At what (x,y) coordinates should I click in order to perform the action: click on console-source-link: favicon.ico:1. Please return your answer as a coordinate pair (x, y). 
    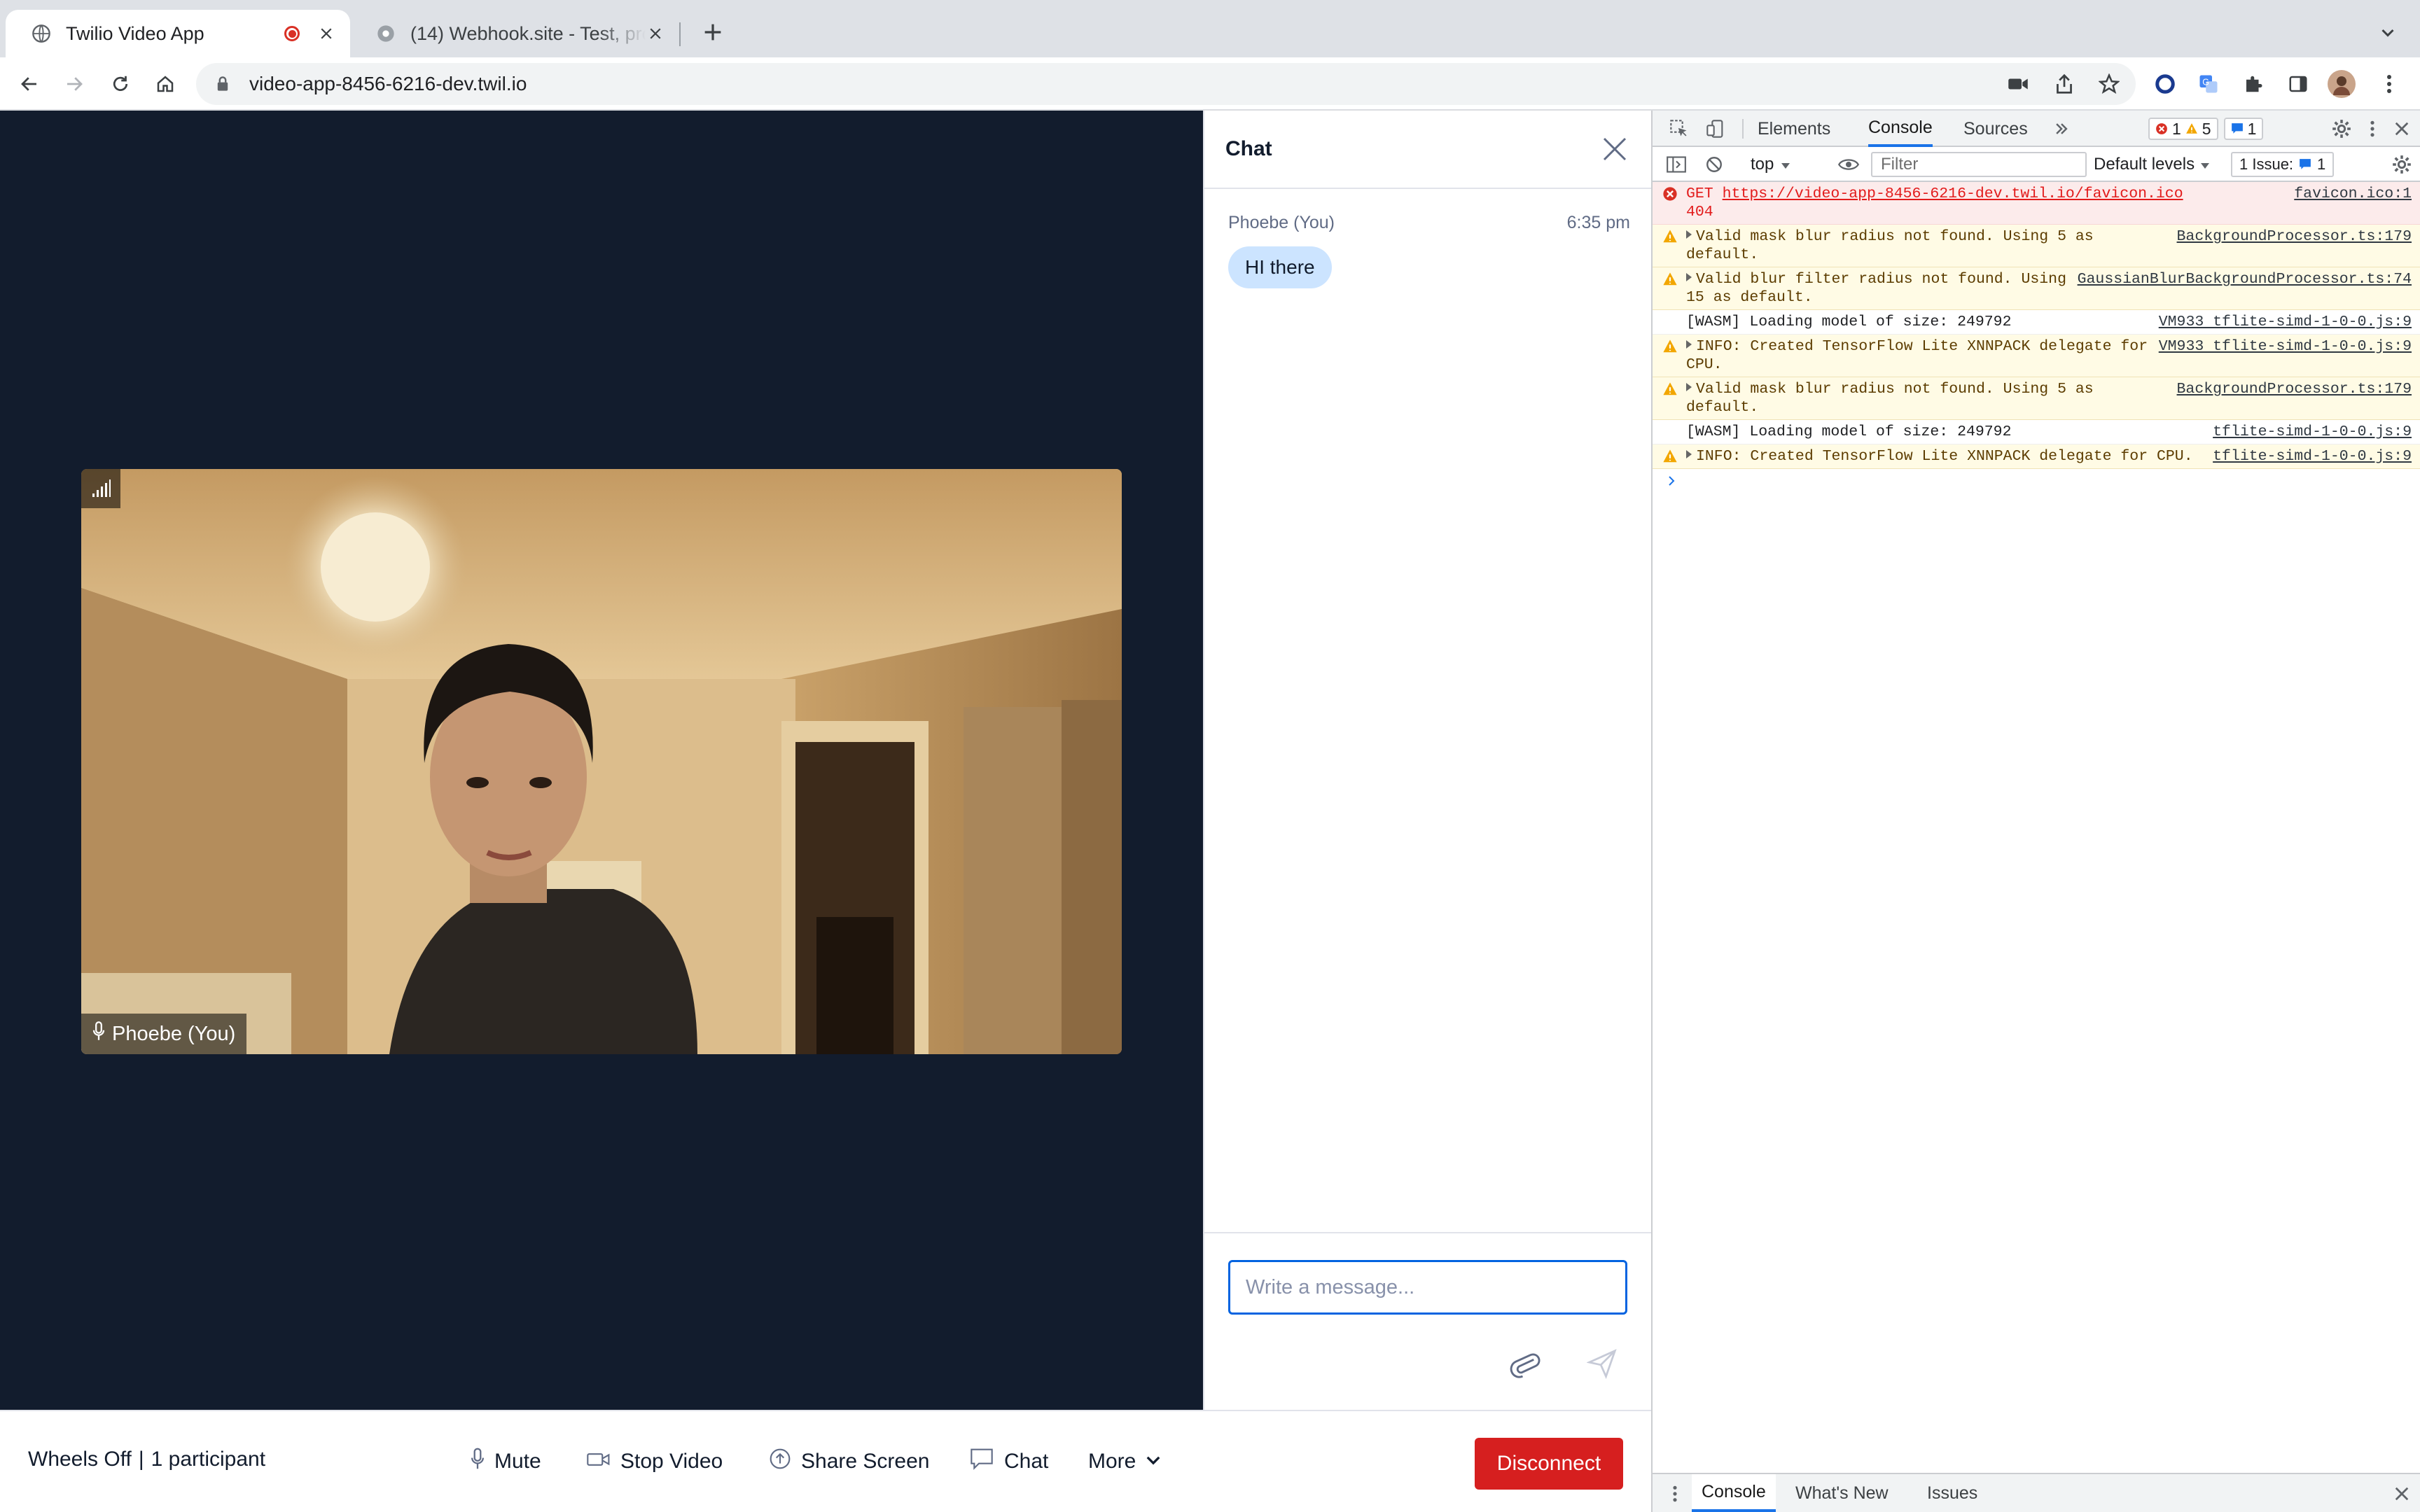
    Looking at the image, I should click on (2353, 194).